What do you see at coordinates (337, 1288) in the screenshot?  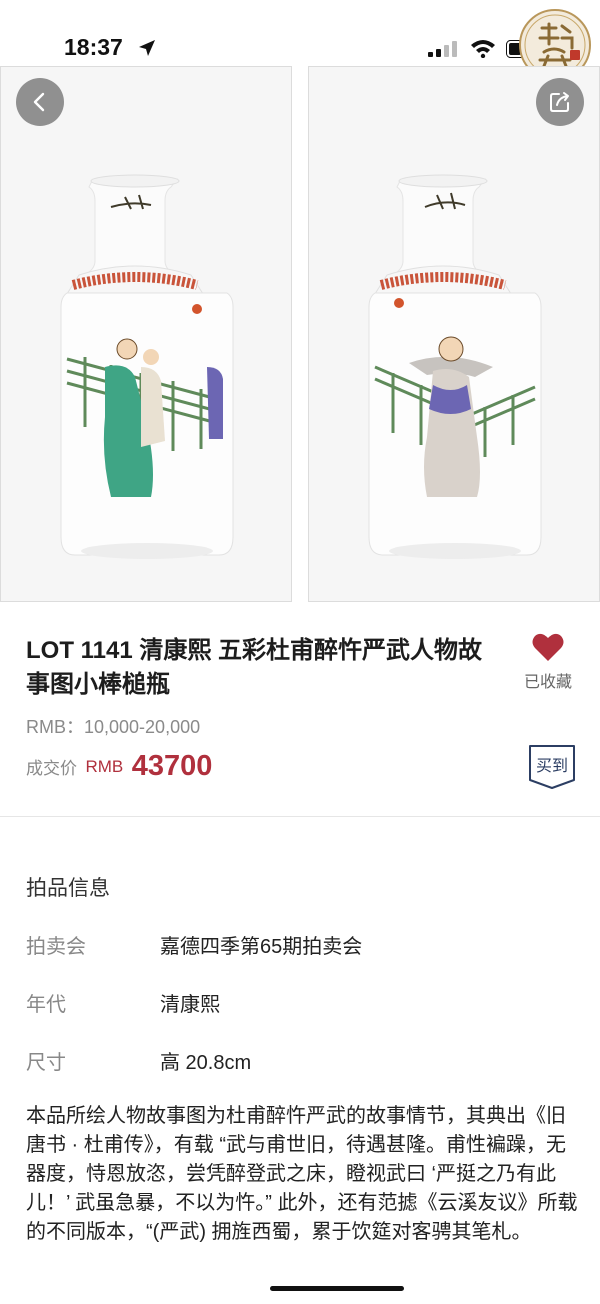 I see `home-indicator` at bounding box center [337, 1288].